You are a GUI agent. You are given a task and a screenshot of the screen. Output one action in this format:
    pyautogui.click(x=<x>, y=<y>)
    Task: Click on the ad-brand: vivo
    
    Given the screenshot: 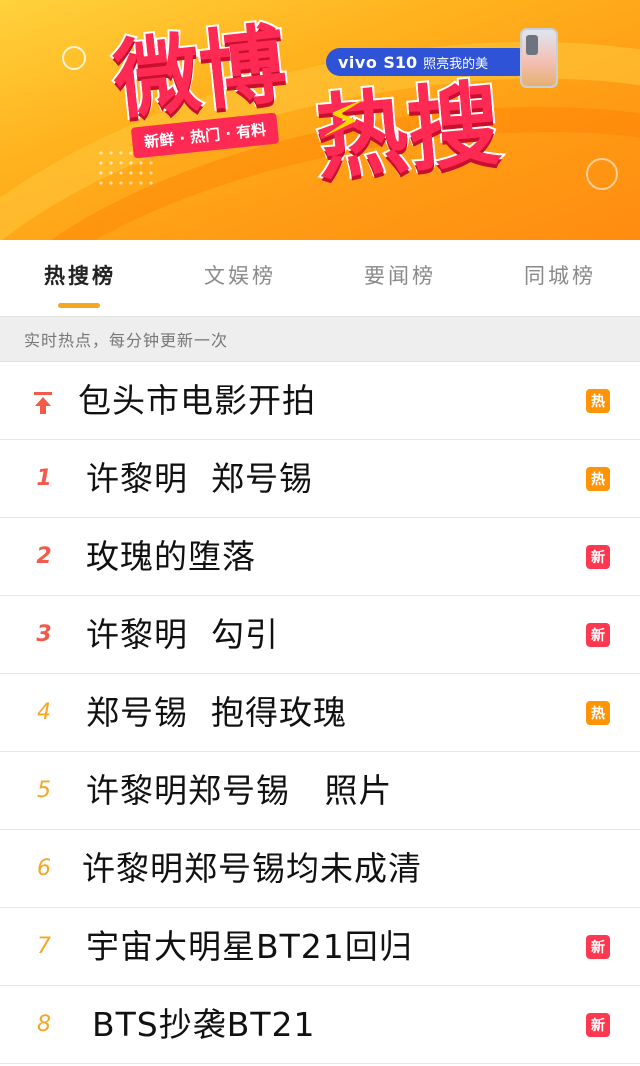 What is the action you would take?
    pyautogui.click(x=358, y=62)
    